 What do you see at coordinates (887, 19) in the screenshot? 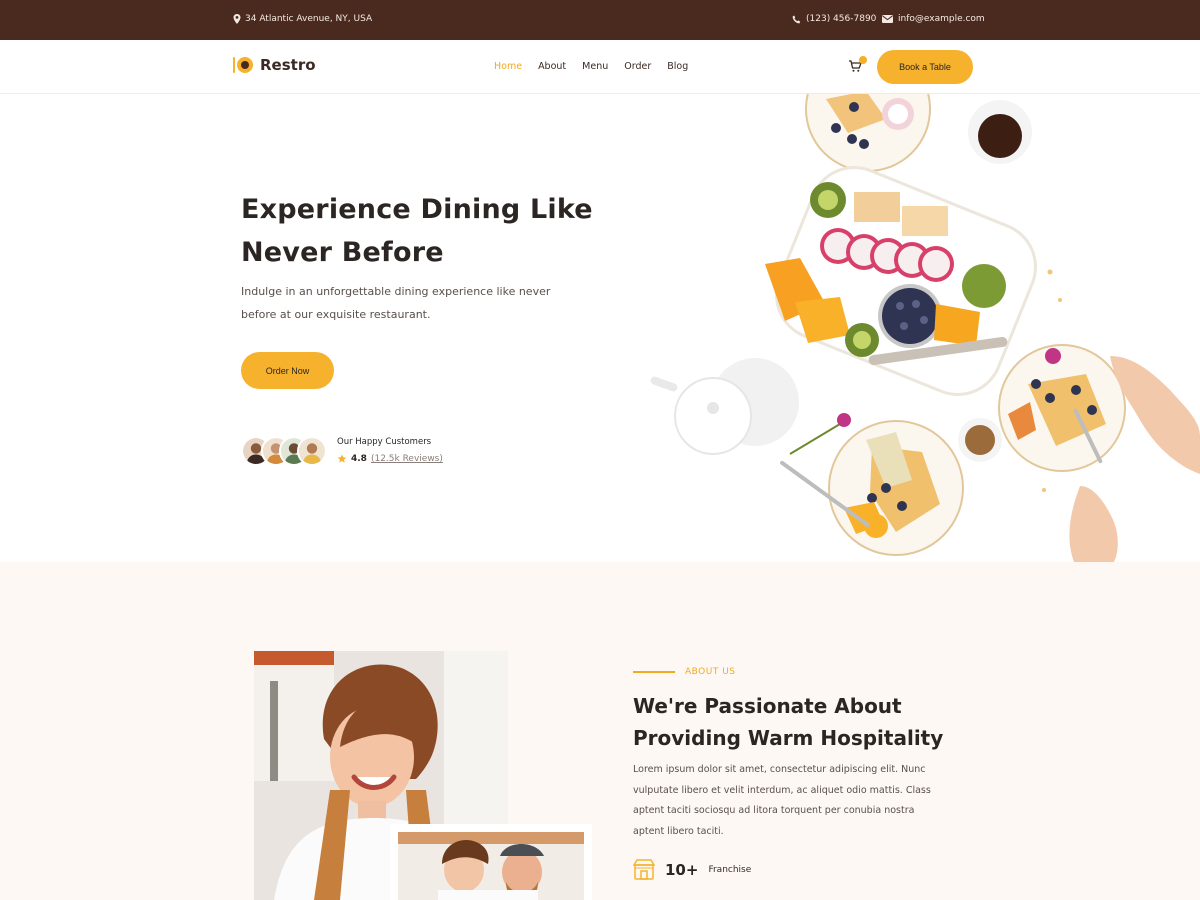
I see `mail-icon` at bounding box center [887, 19].